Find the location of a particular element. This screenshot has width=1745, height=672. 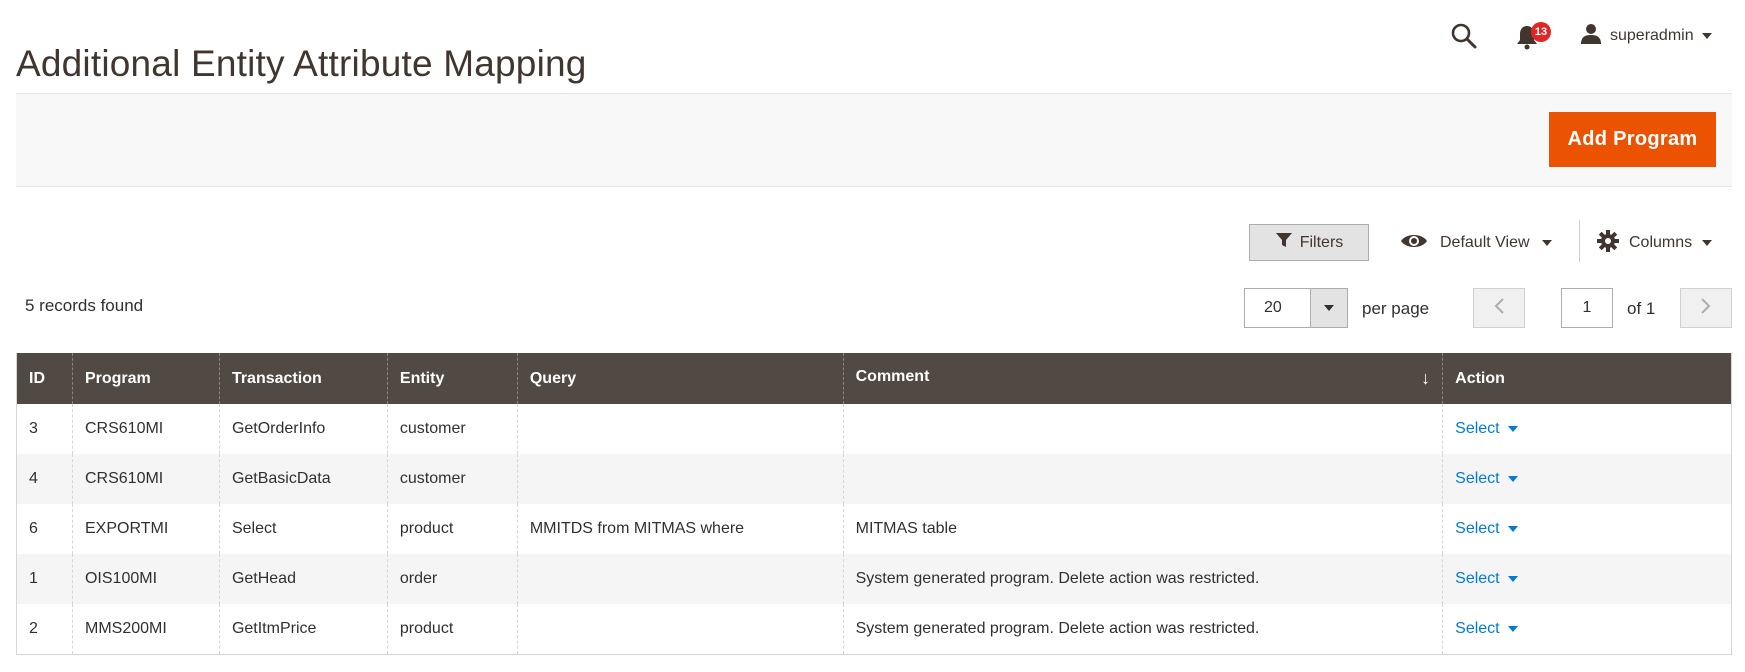

cell-transaction: GetOrderInfo is located at coordinates (303, 429).